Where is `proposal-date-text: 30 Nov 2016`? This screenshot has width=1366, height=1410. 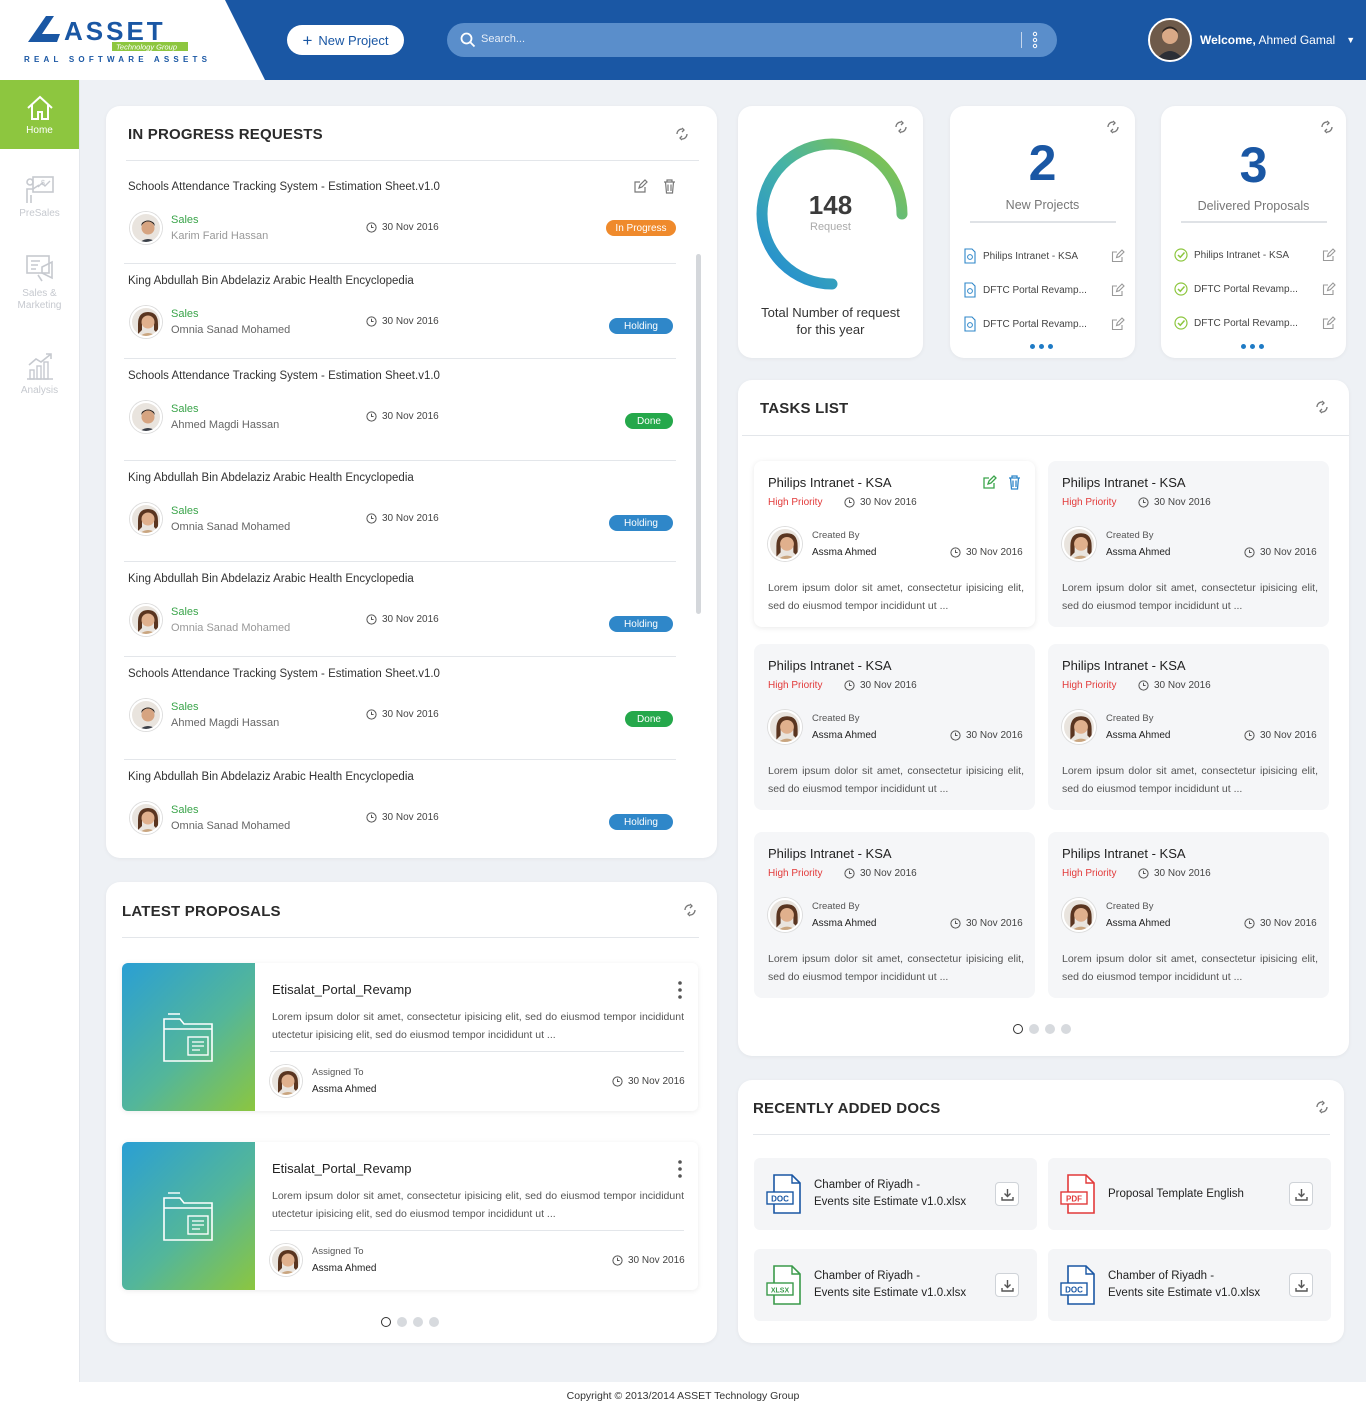 proposal-date-text: 30 Nov 2016 is located at coordinates (656, 1081).